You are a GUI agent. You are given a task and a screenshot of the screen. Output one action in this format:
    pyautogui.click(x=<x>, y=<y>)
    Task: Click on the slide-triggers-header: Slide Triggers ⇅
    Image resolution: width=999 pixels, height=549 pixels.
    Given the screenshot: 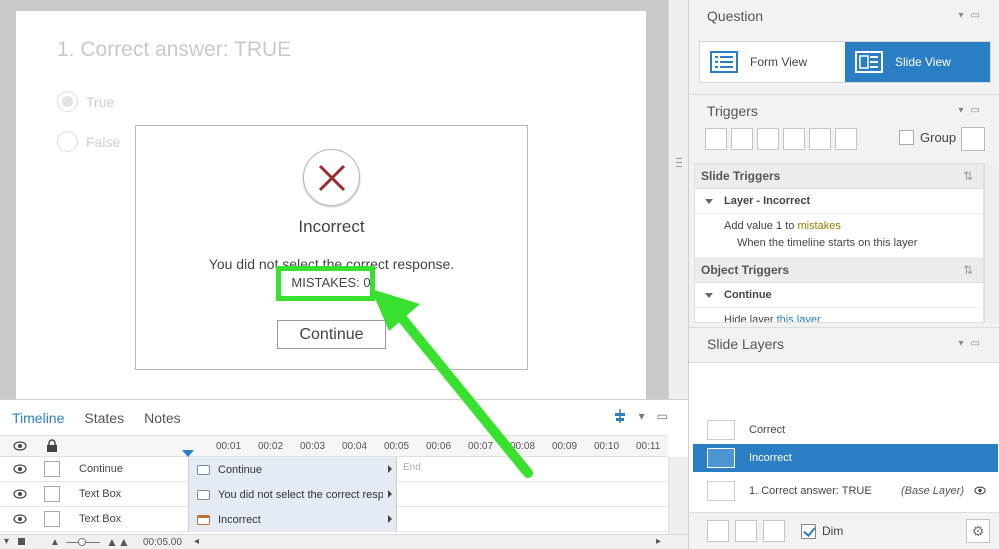 What is the action you would take?
    pyautogui.click(x=839, y=176)
    